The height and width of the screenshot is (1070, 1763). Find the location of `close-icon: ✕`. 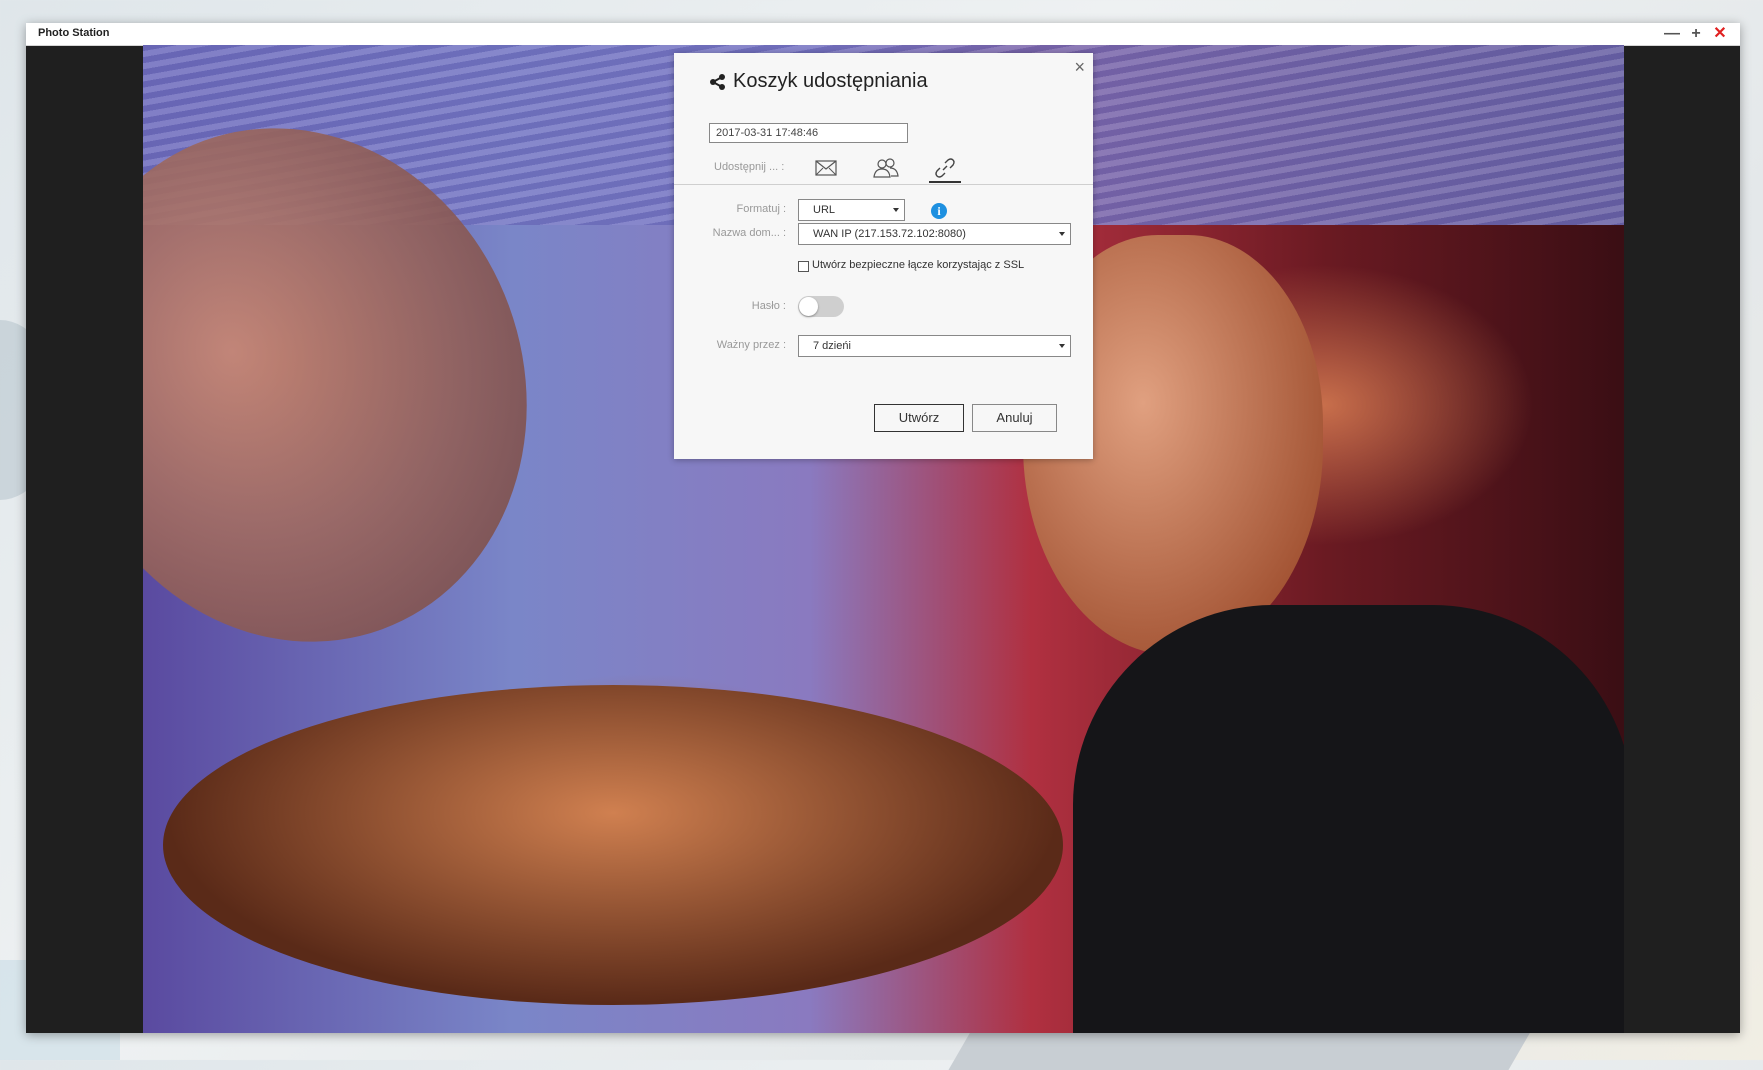

close-icon: ✕ is located at coordinates (1720, 34).